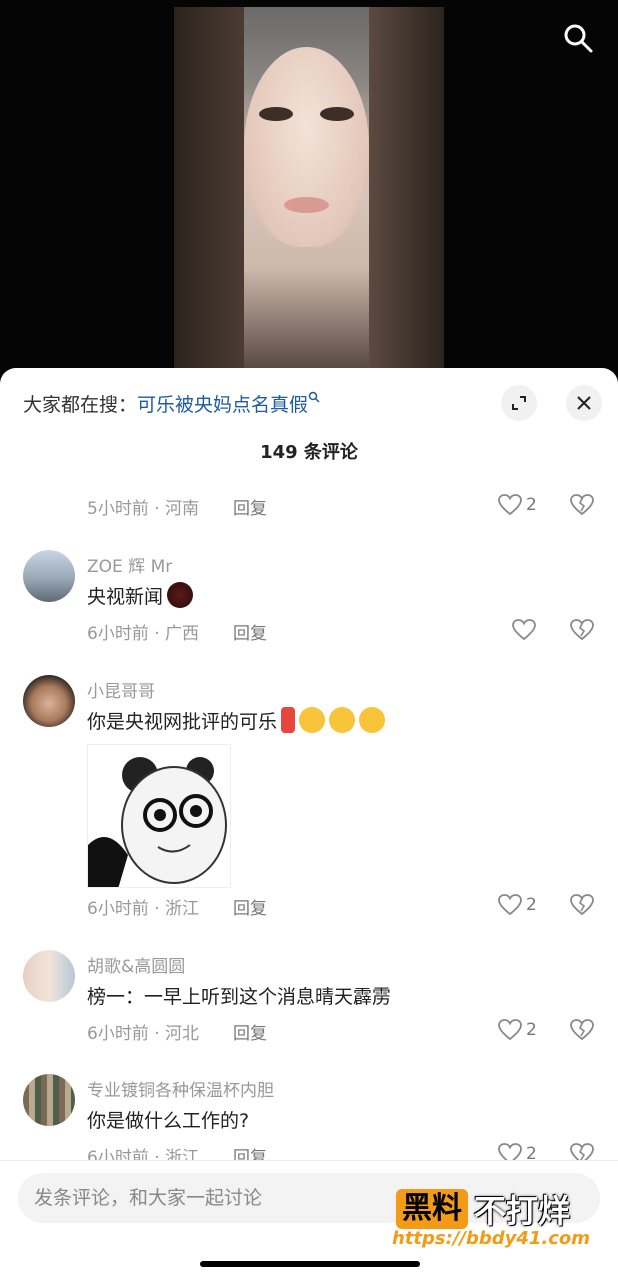  What do you see at coordinates (239, 997) in the screenshot?
I see `comment-text: 榜一：一早上听到这个消息晴天霹雳` at bounding box center [239, 997].